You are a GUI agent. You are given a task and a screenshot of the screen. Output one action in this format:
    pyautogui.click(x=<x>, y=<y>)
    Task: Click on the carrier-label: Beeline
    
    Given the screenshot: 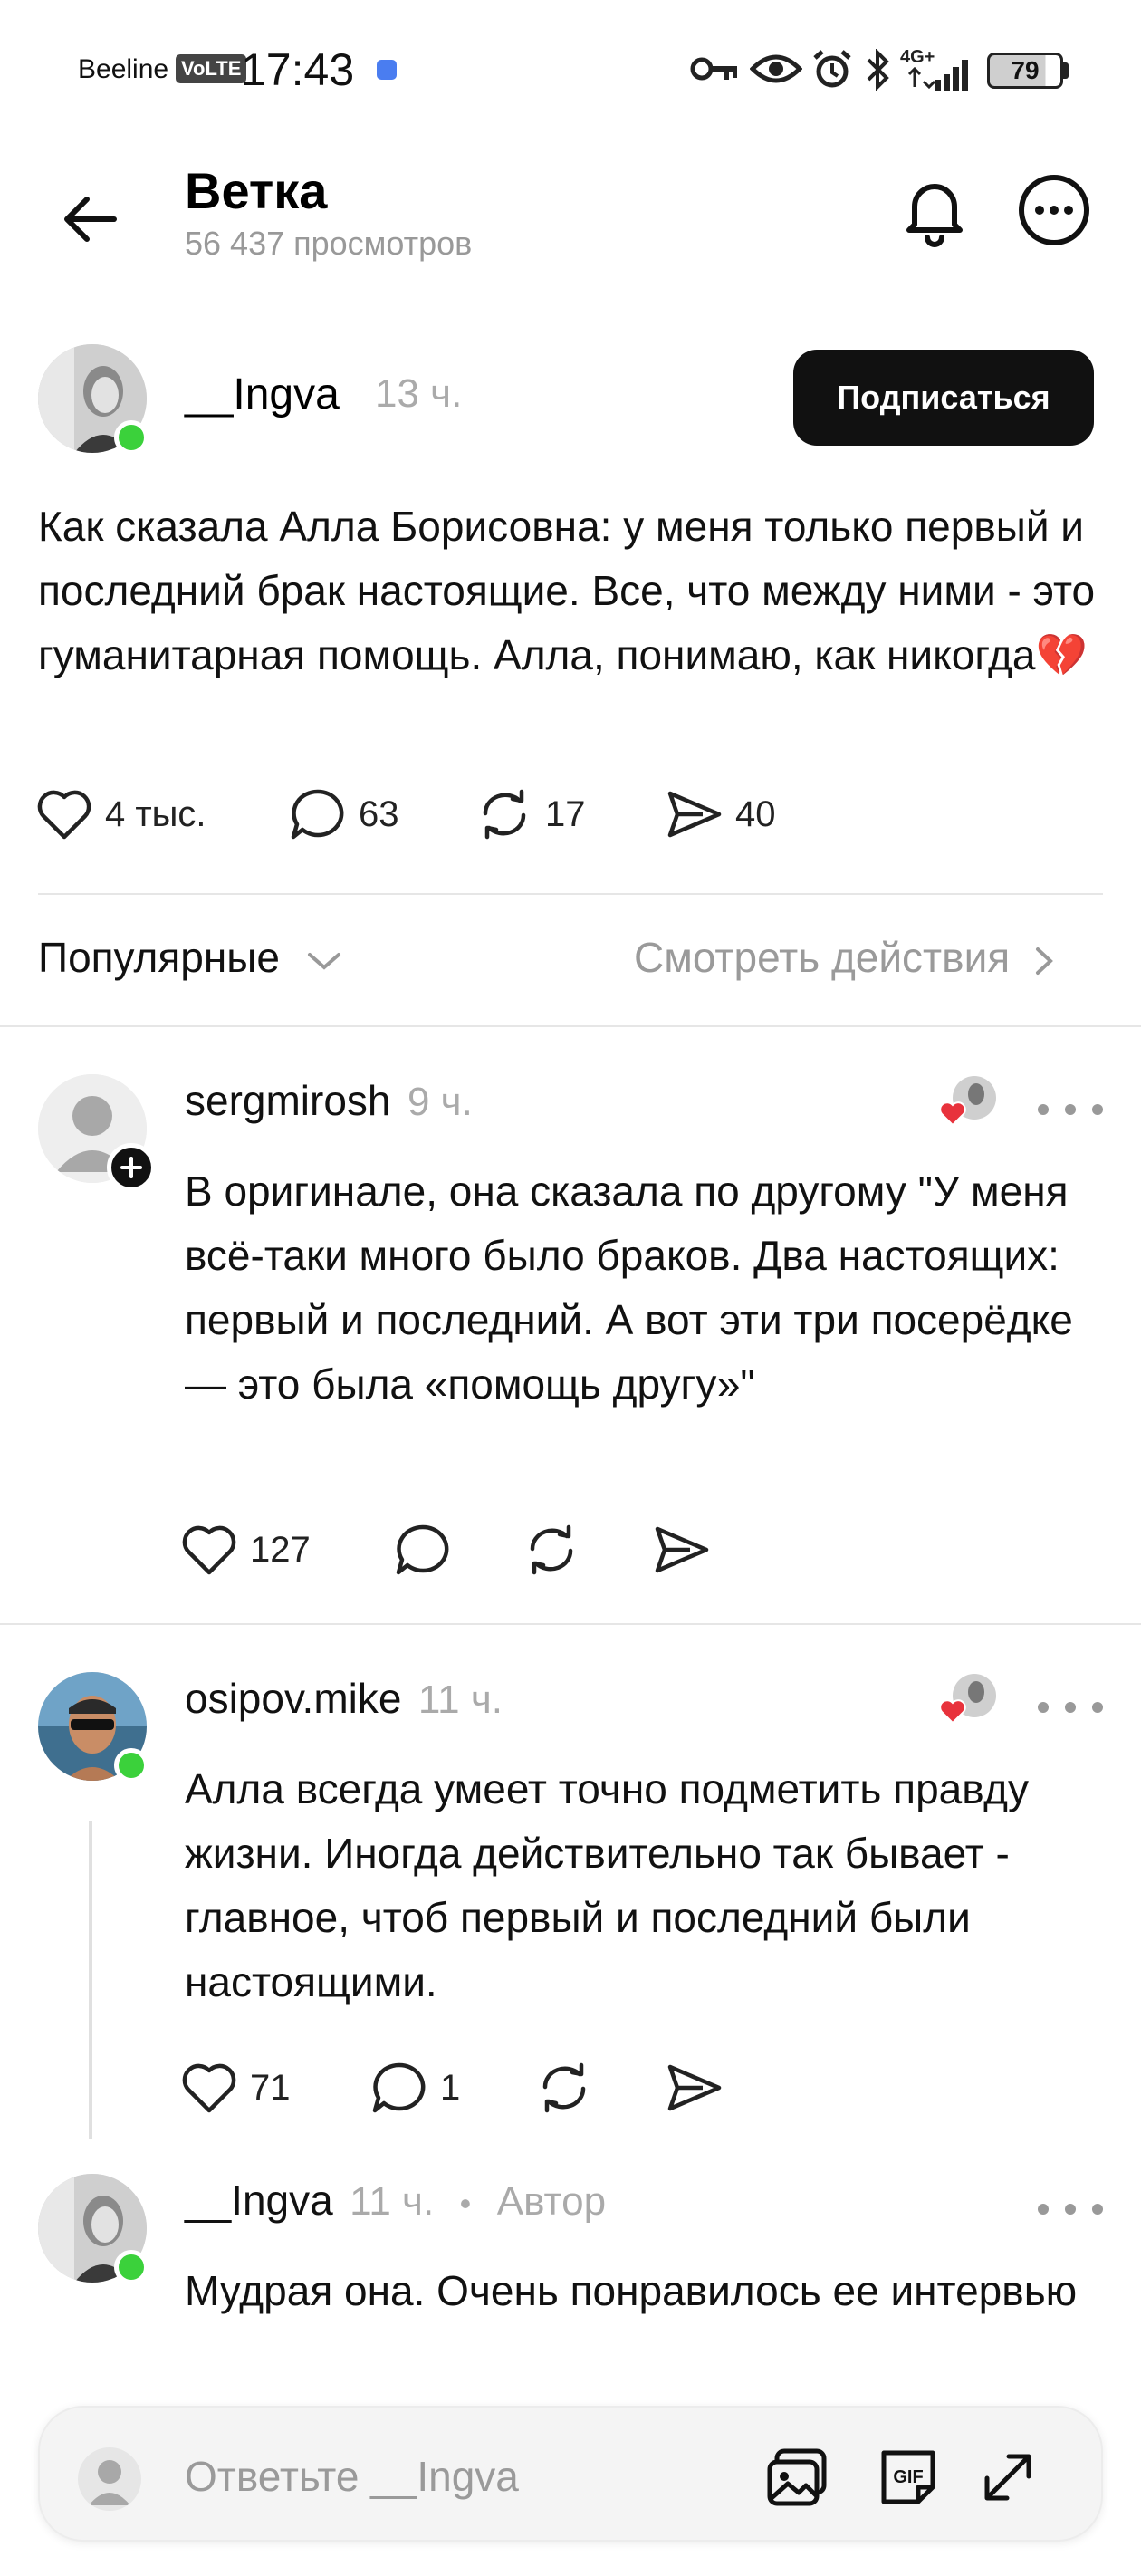 What is the action you would take?
    pyautogui.click(x=124, y=69)
    